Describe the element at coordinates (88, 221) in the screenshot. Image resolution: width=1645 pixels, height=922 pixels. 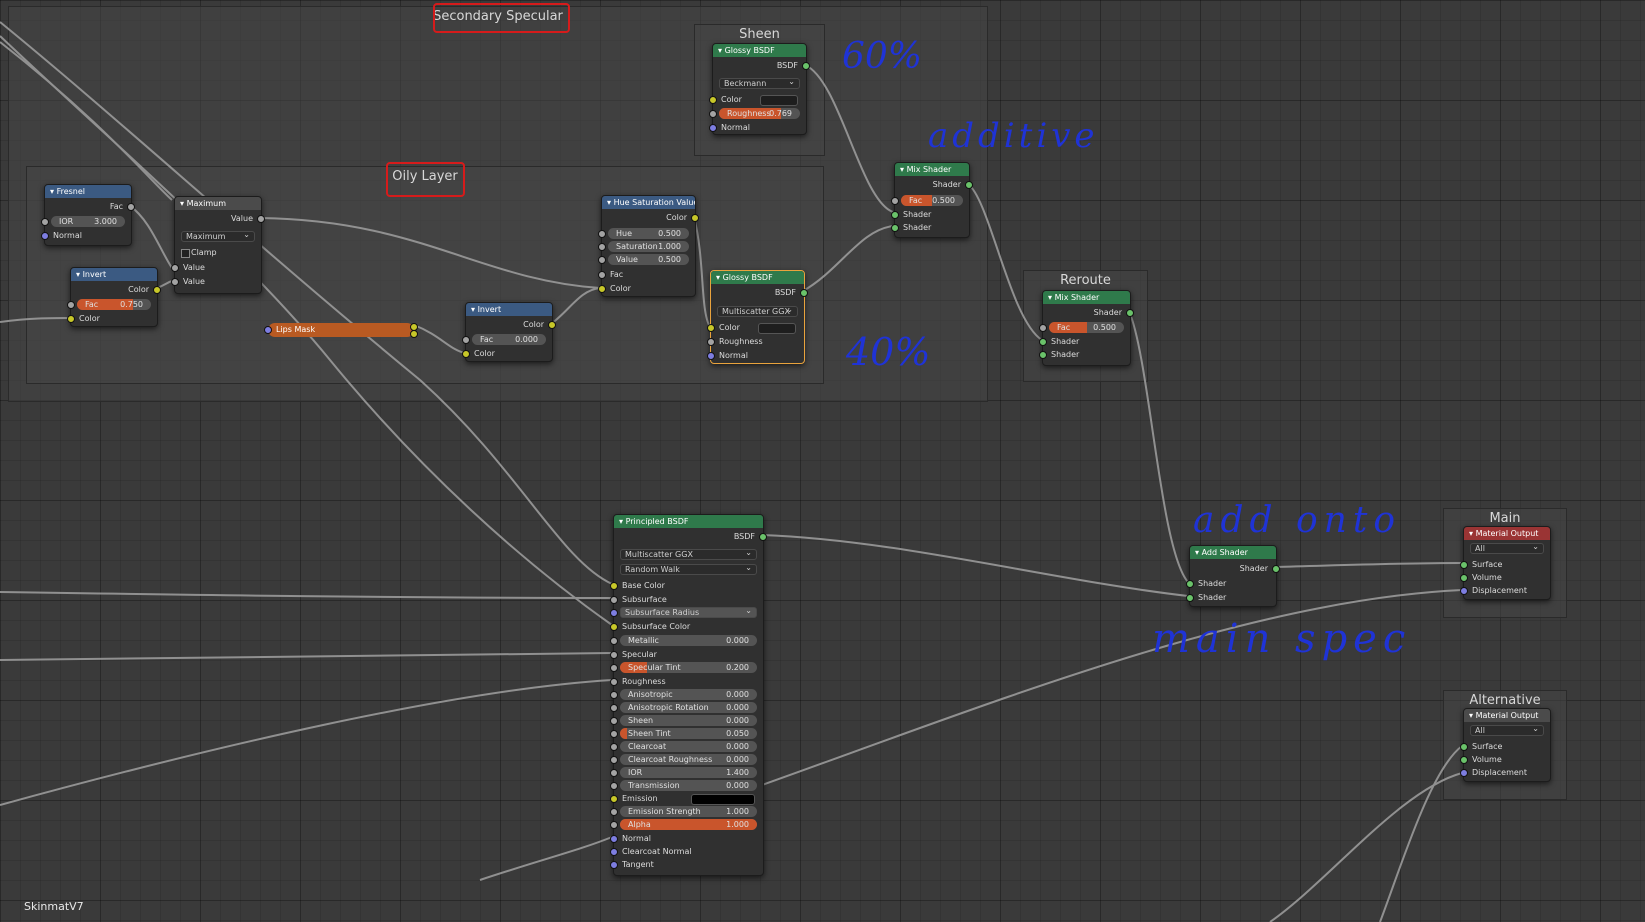
I see `ior-field: IOR 3.000` at that location.